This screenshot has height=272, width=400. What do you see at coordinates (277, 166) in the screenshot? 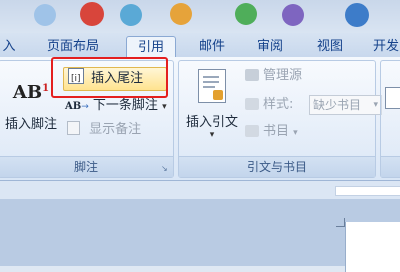
I see `citations-group-label: 引文与书目` at bounding box center [277, 166].